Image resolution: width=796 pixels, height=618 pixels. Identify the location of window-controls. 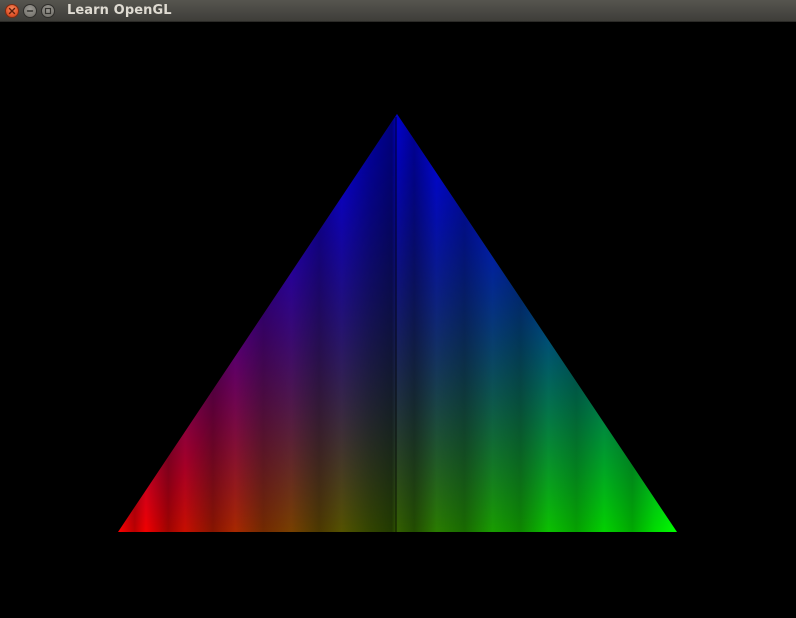
(32, 10).